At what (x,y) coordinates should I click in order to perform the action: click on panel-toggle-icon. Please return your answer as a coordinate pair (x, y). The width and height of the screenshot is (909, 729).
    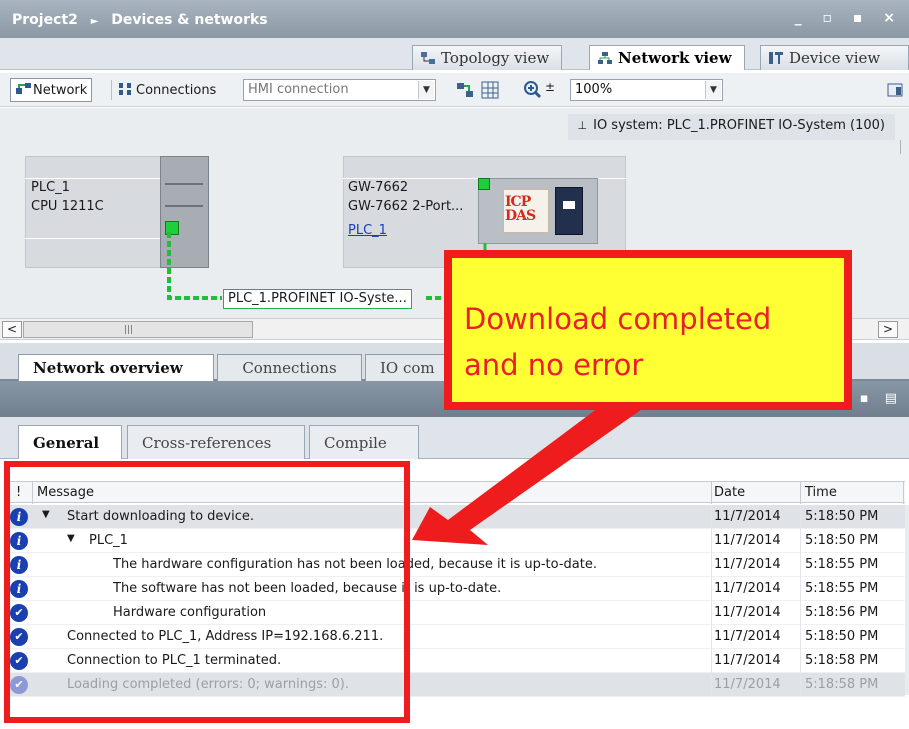
    Looking at the image, I should click on (895, 90).